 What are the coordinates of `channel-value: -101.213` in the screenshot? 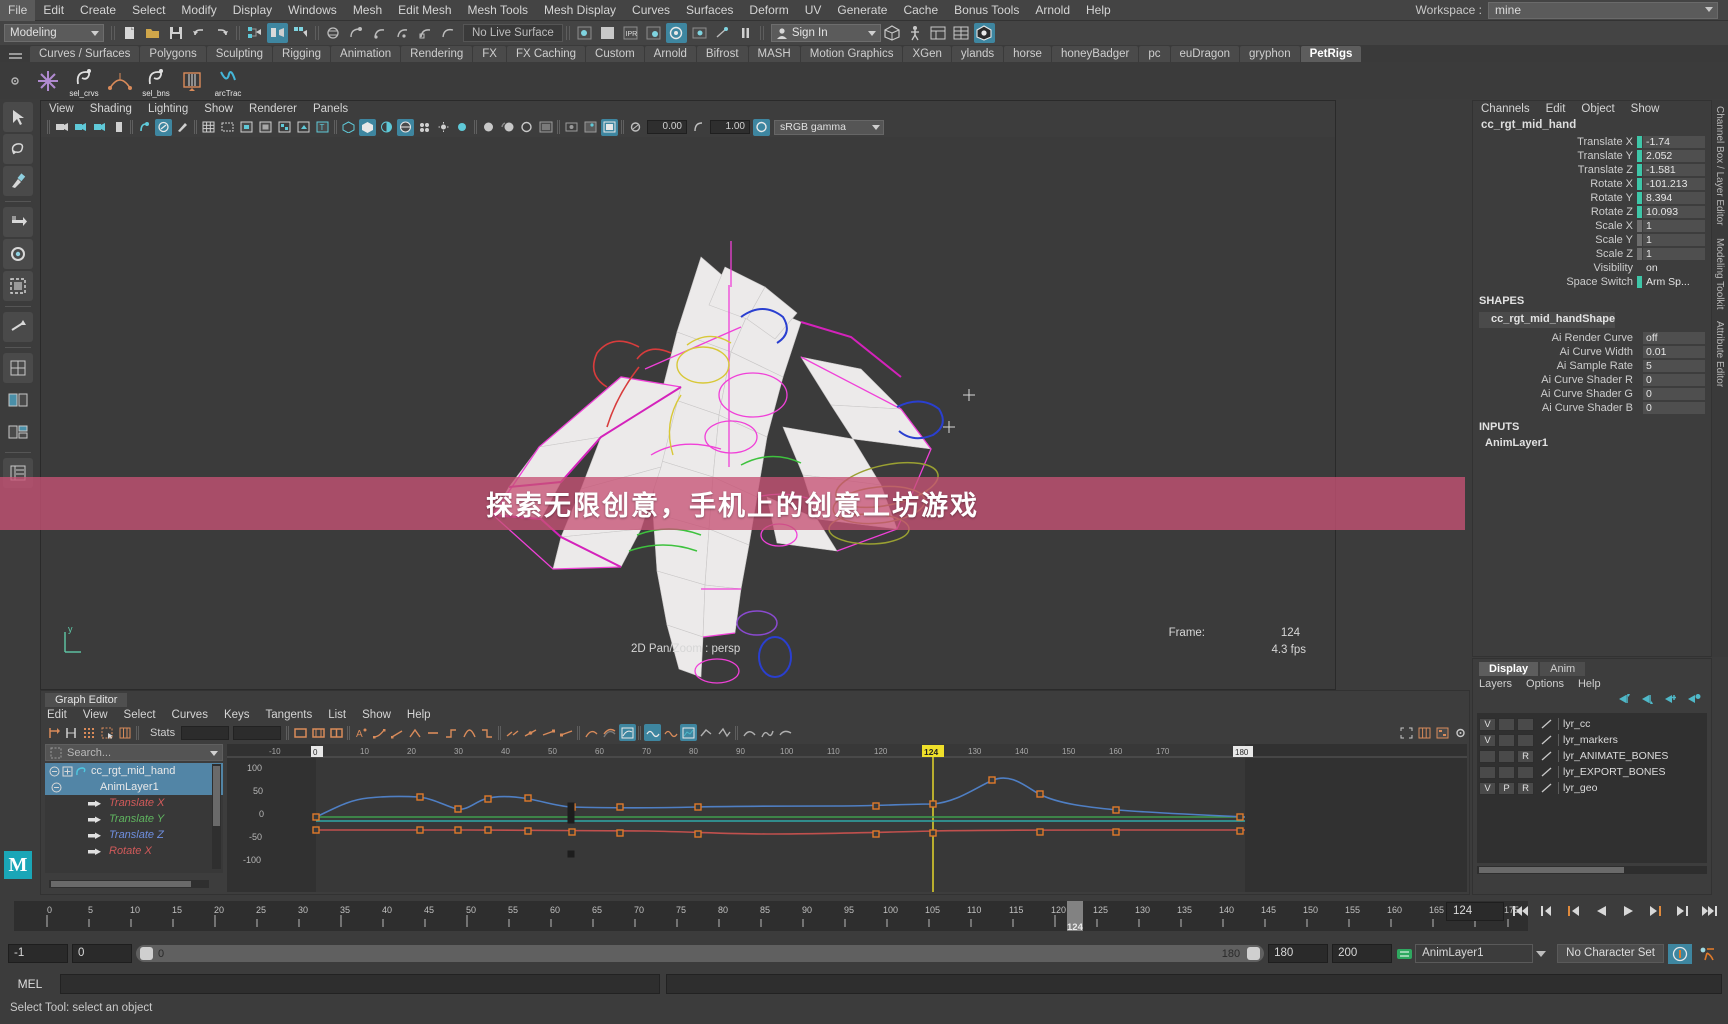 It's located at (1674, 183).